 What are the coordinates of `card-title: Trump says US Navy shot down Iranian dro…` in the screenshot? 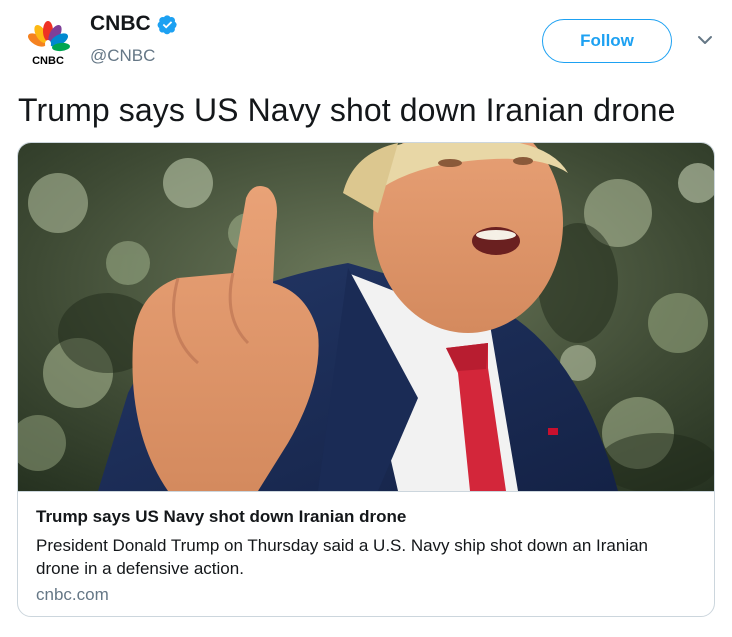 It's located at (221, 517).